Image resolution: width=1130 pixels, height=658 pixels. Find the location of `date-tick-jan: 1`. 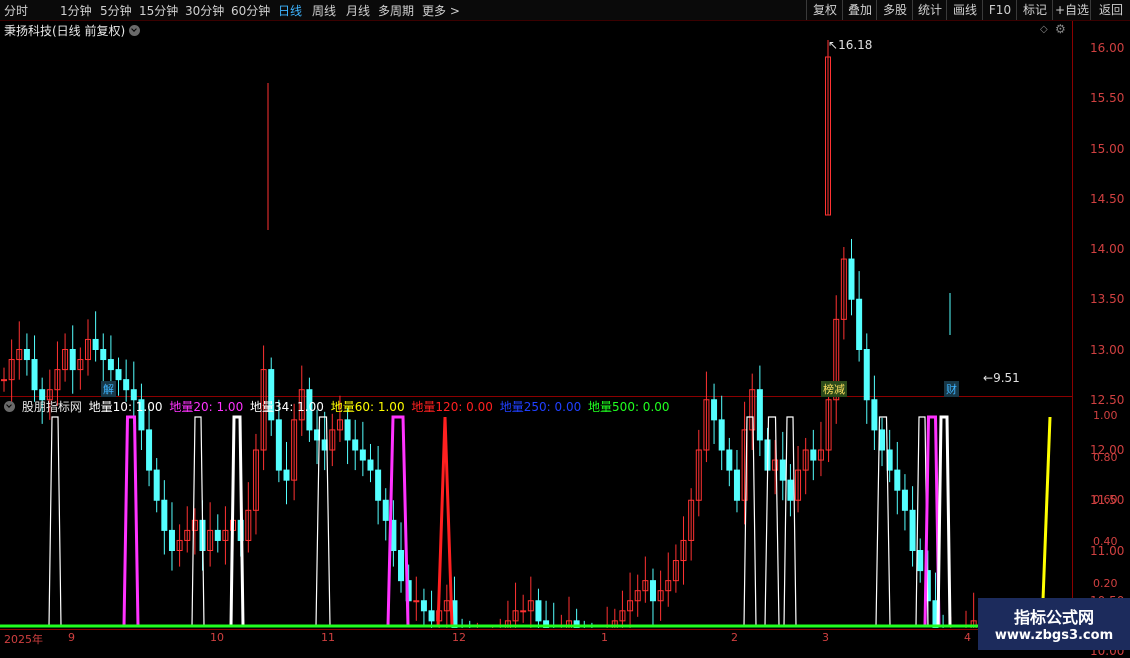

date-tick-jan: 1 is located at coordinates (604, 637).